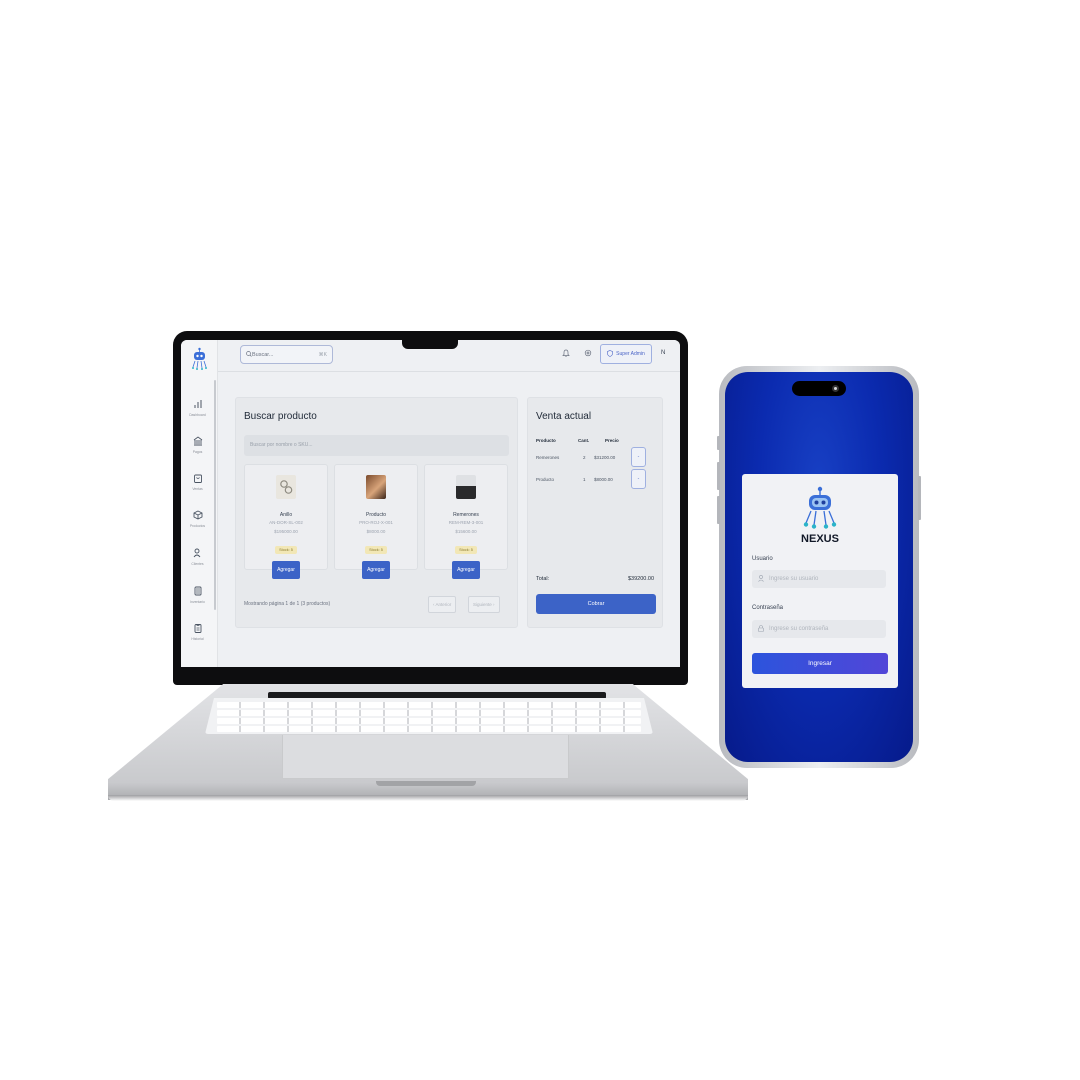 This screenshot has width=1080, height=1080. What do you see at coordinates (466, 487) in the screenshot?
I see `product-image-shirt` at bounding box center [466, 487].